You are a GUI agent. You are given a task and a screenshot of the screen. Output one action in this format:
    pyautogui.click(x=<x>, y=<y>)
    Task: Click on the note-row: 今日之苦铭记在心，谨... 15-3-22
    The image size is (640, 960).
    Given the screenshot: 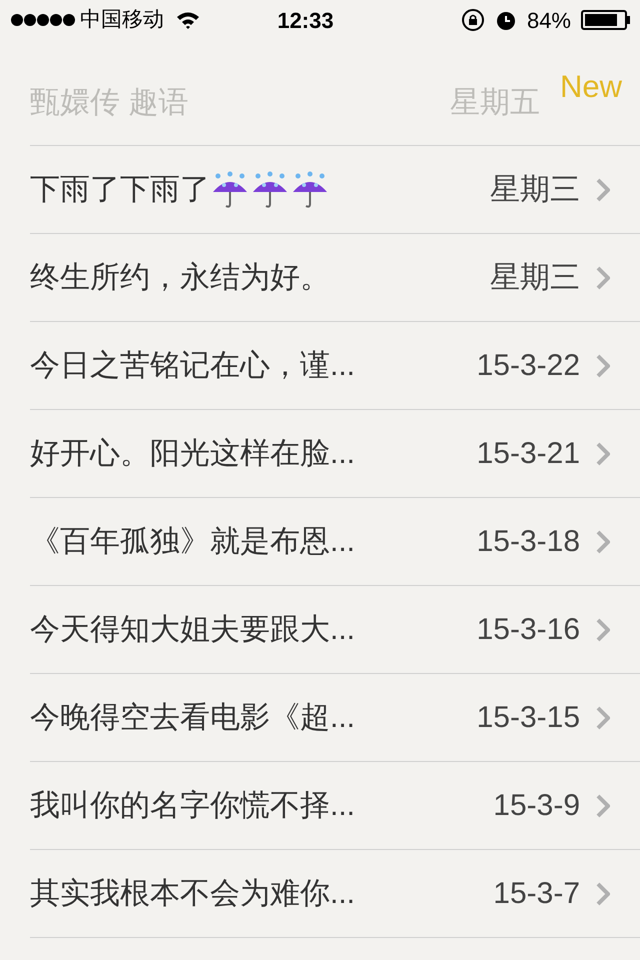 What is the action you would take?
    pyautogui.click(x=335, y=366)
    